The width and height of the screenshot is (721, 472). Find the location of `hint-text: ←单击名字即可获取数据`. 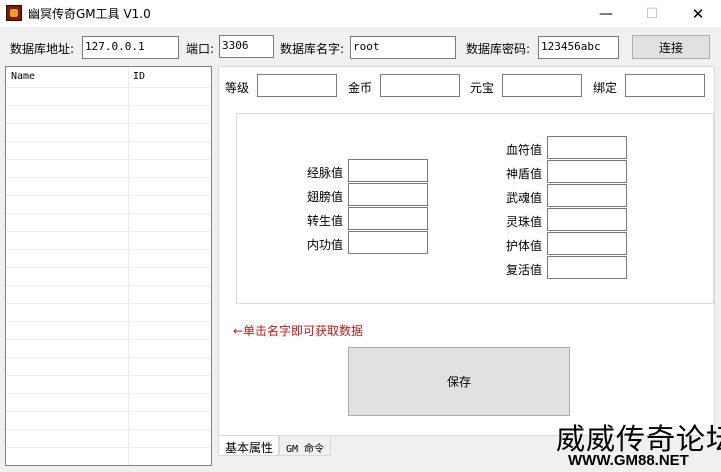

hint-text: ←单击名字即可获取数据 is located at coordinates (298, 331).